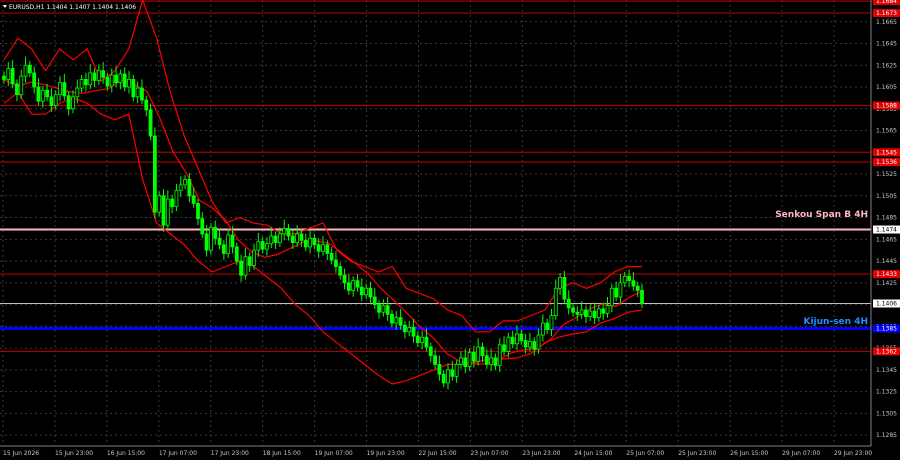 This screenshot has width=900, height=460. I want to click on price-tick-label: 1.1305, so click(886, 413).